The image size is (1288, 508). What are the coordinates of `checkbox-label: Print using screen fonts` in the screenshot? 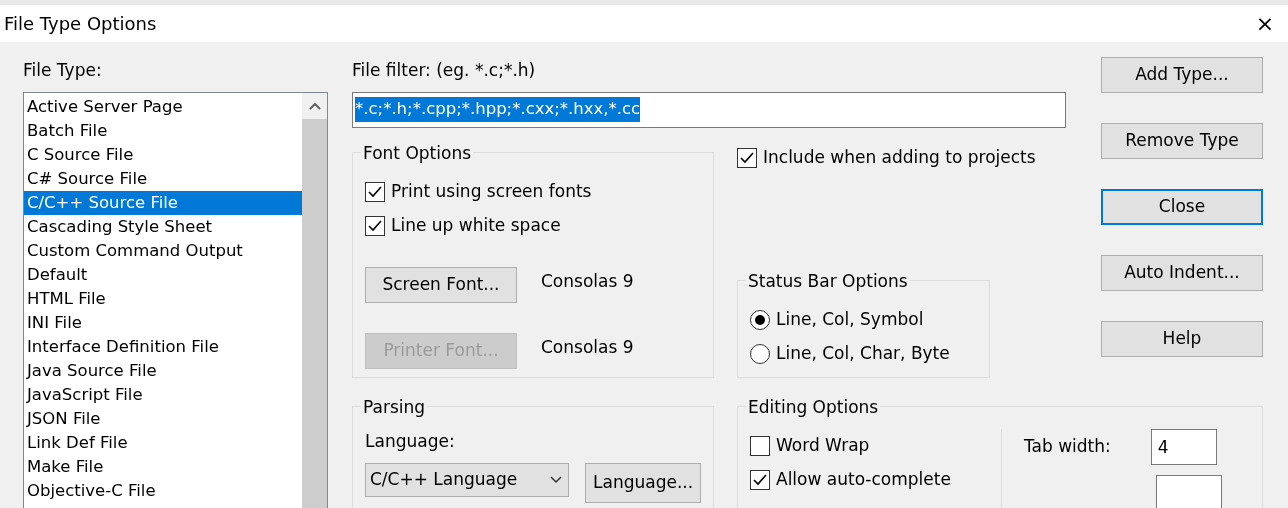 It's located at (491, 192).